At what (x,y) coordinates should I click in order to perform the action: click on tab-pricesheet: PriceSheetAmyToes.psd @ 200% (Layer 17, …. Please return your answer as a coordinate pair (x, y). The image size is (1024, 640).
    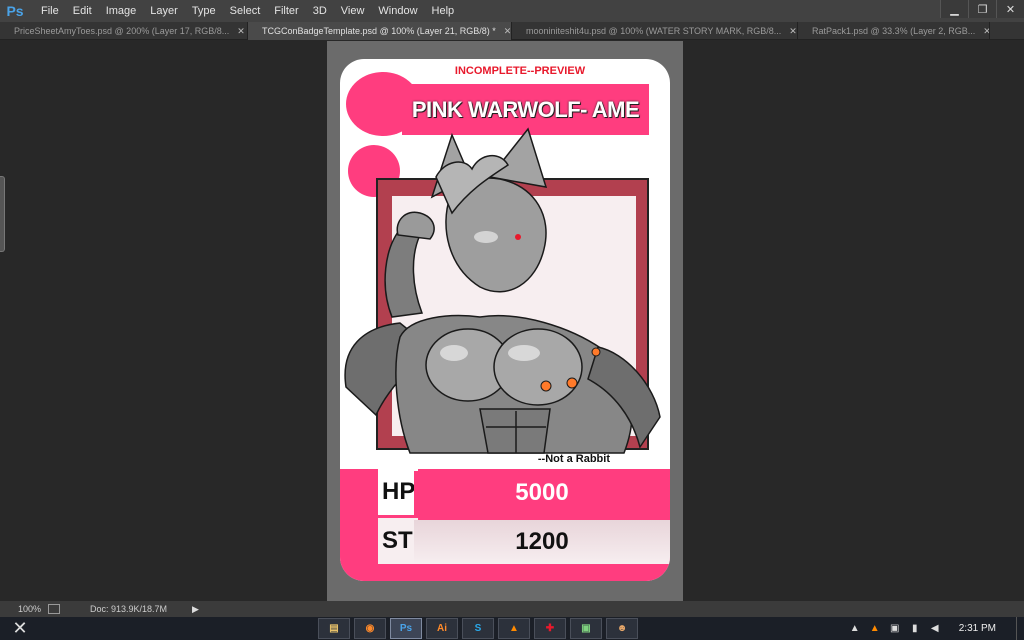
    Looking at the image, I should click on (124, 31).